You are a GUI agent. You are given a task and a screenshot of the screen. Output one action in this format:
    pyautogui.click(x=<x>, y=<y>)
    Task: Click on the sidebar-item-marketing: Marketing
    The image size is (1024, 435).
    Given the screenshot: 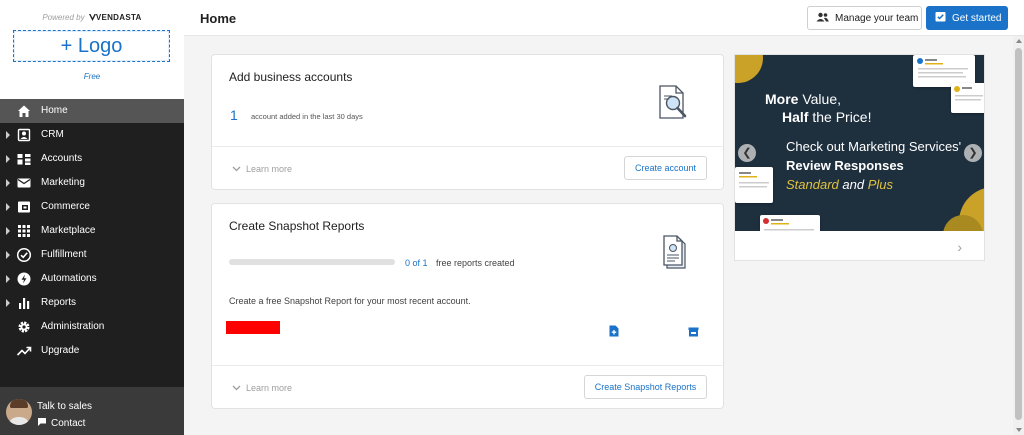 What is the action you would take?
    pyautogui.click(x=92, y=183)
    